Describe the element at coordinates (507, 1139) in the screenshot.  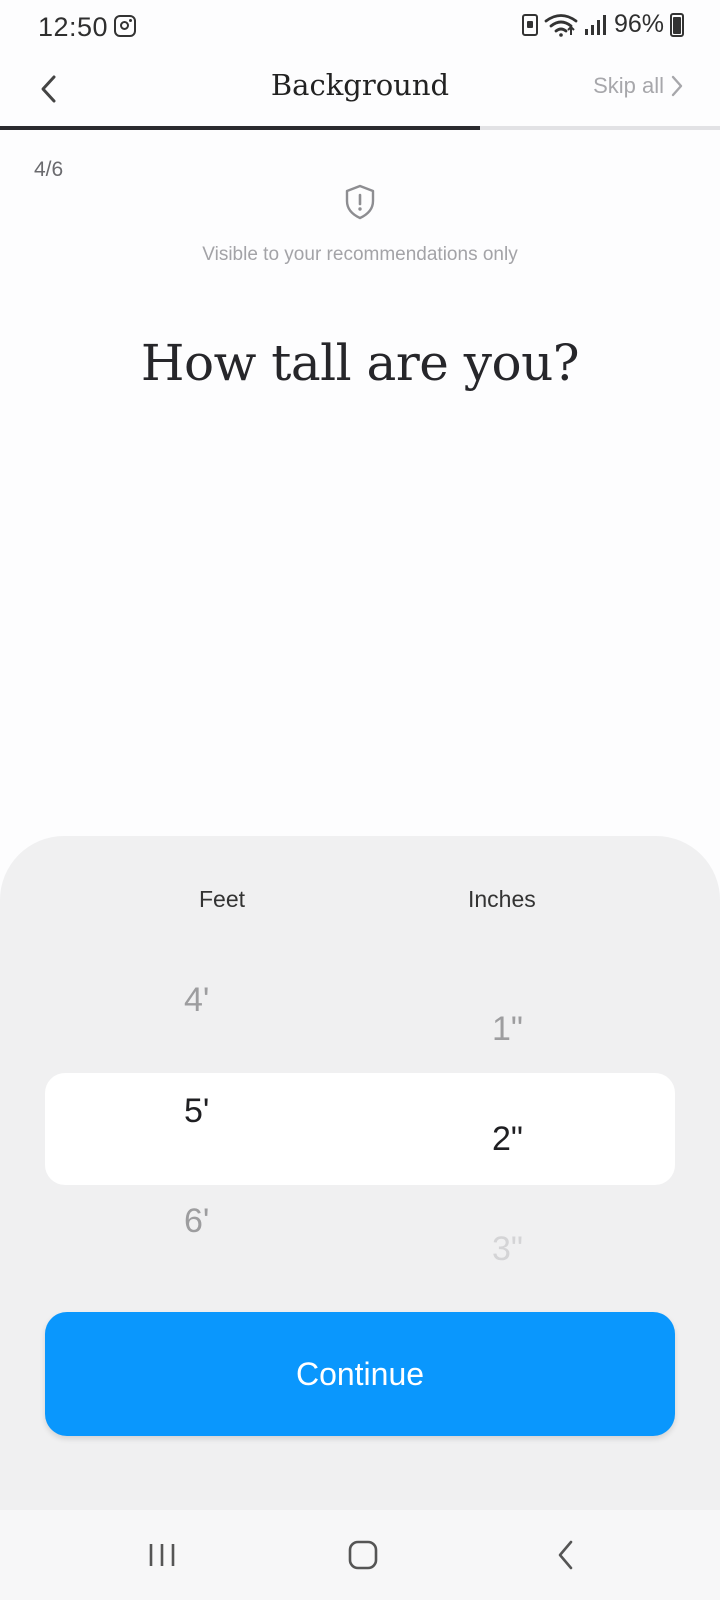
I see `inches-option-selected: 2"` at that location.